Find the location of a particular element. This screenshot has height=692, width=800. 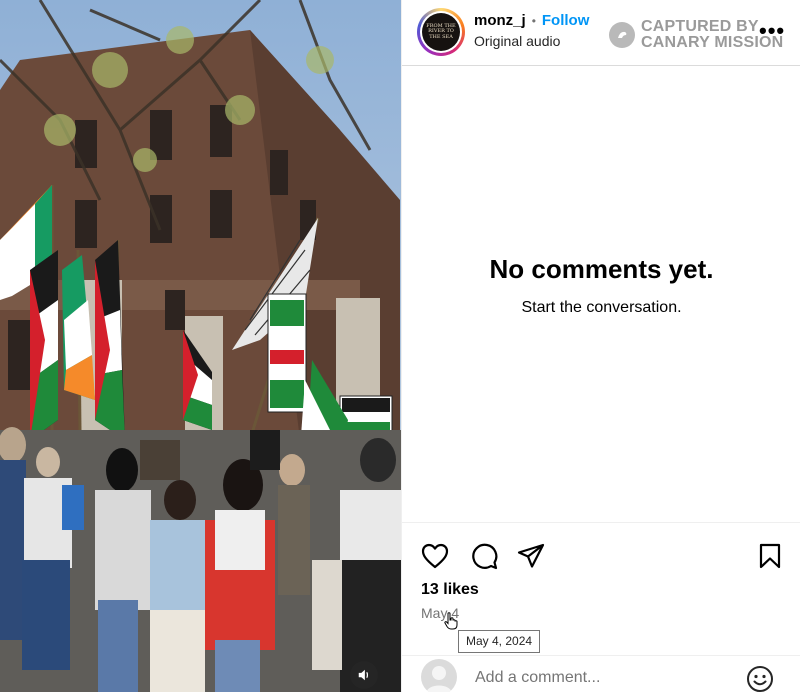

mute-toggle-button is located at coordinates (364, 675).